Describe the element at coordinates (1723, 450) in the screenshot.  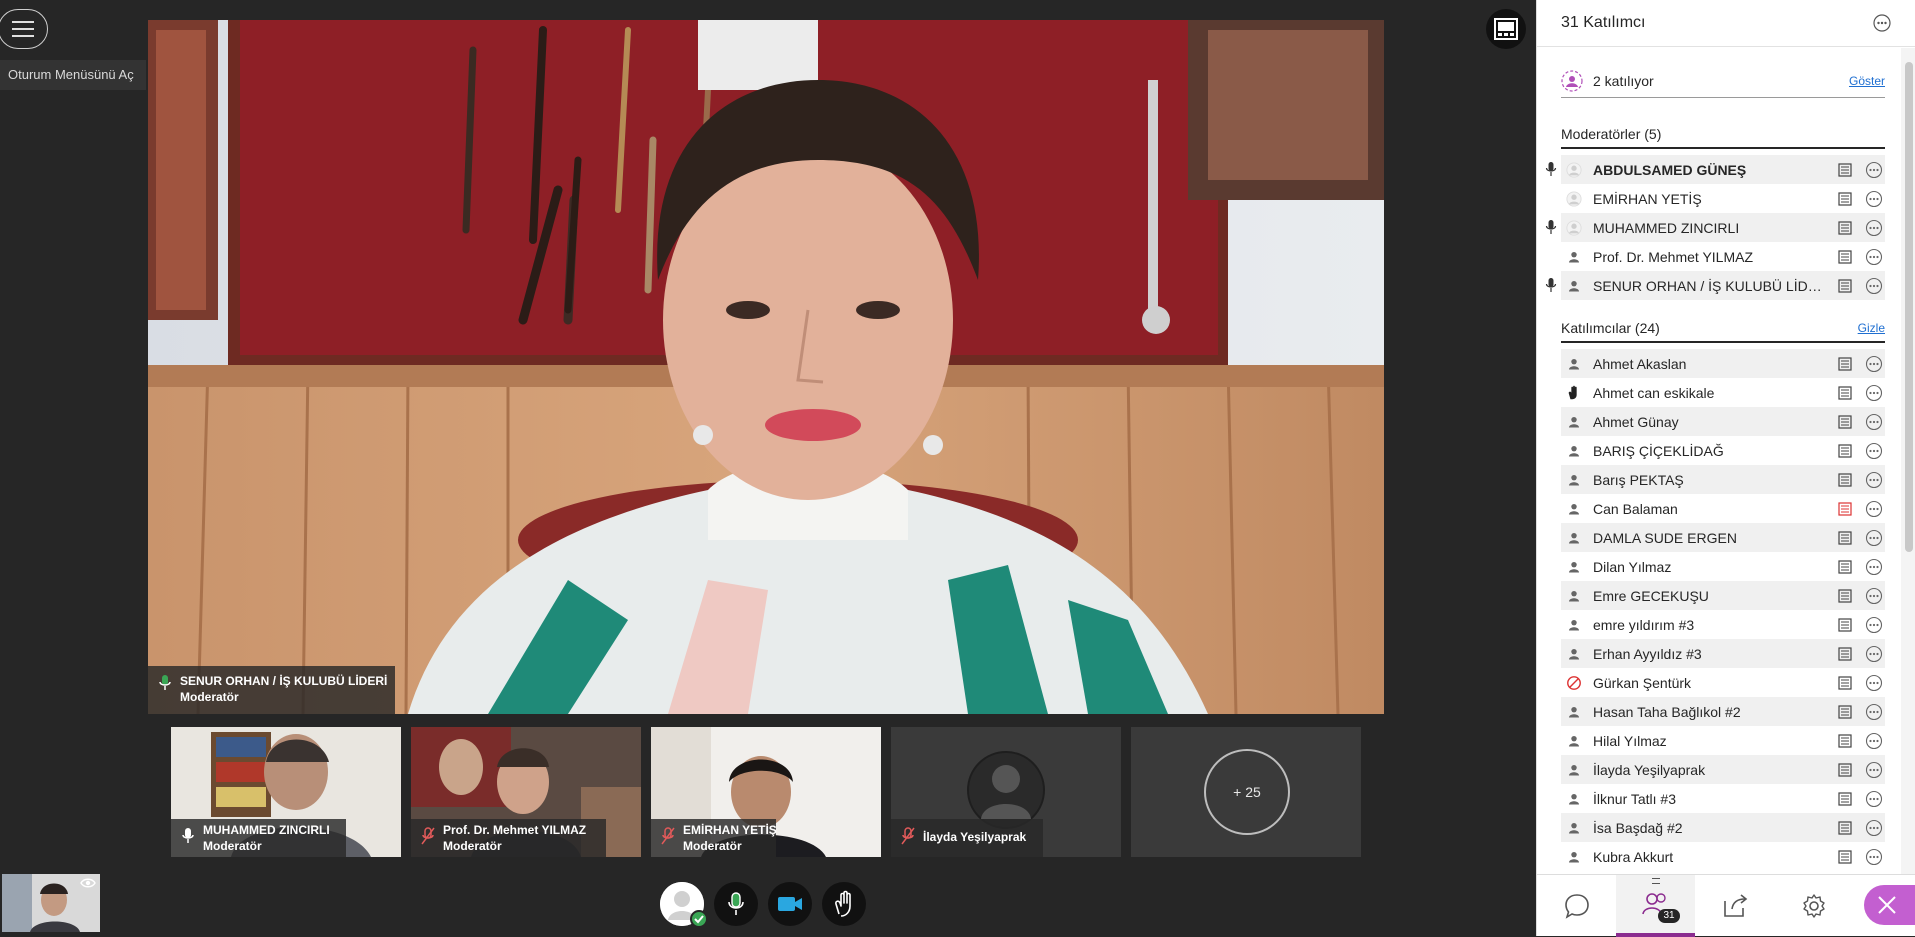
I see `participant-row: BARIŞ ÇİÇEKLİDAĞ` at that location.